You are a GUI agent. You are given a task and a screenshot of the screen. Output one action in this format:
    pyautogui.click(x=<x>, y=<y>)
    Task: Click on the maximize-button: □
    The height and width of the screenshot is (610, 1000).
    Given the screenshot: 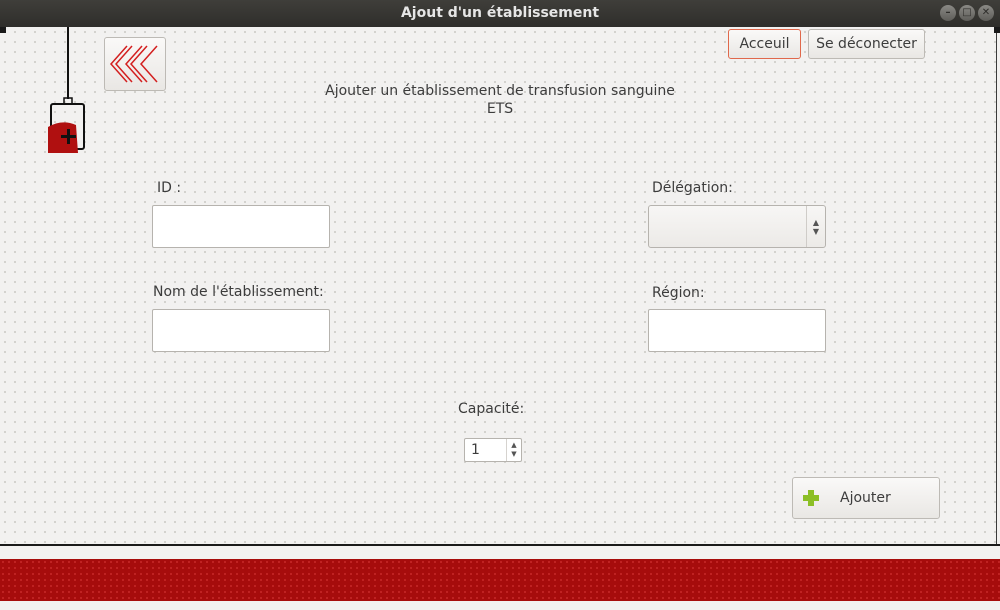 What is the action you would take?
    pyautogui.click(x=967, y=13)
    